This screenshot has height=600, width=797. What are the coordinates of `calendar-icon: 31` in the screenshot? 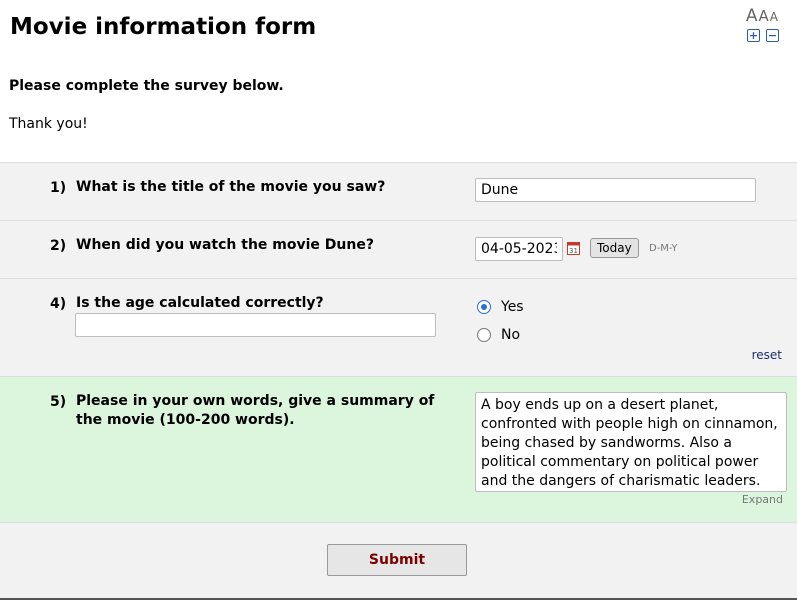 It's located at (573, 248).